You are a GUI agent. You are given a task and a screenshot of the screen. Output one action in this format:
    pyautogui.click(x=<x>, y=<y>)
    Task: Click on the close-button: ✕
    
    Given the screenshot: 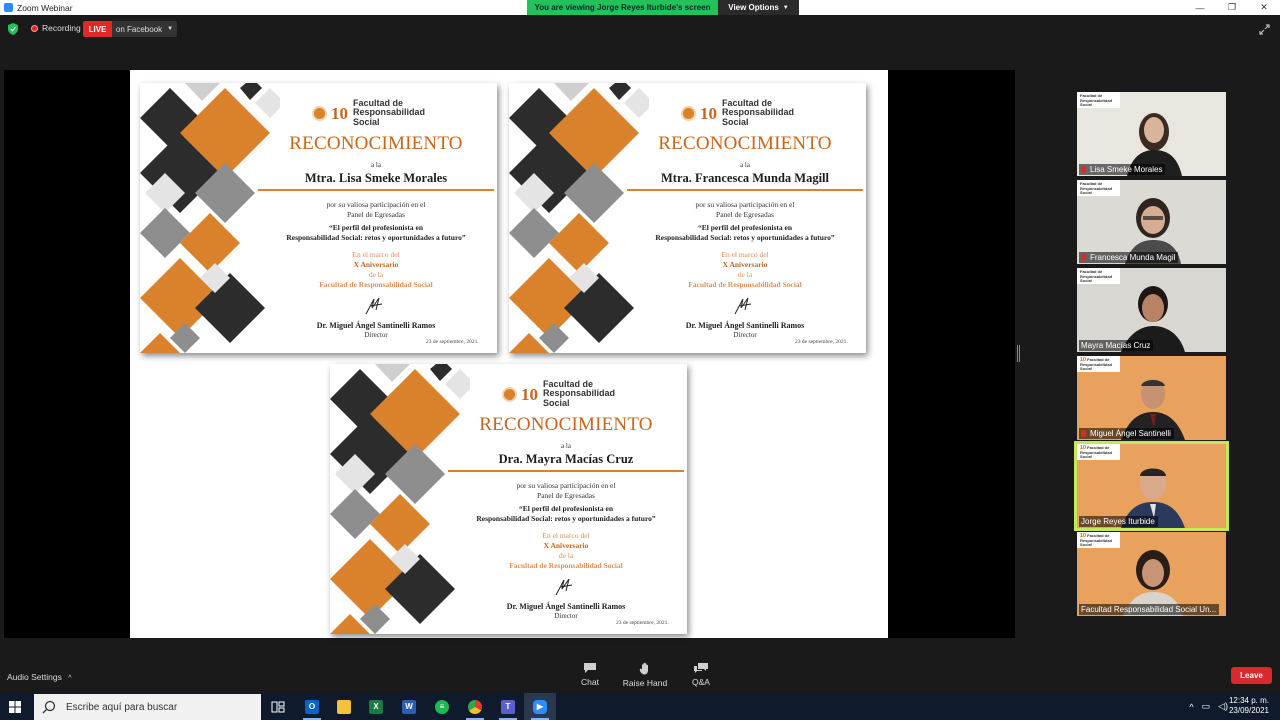 What is the action you would take?
    pyautogui.click(x=1264, y=7)
    